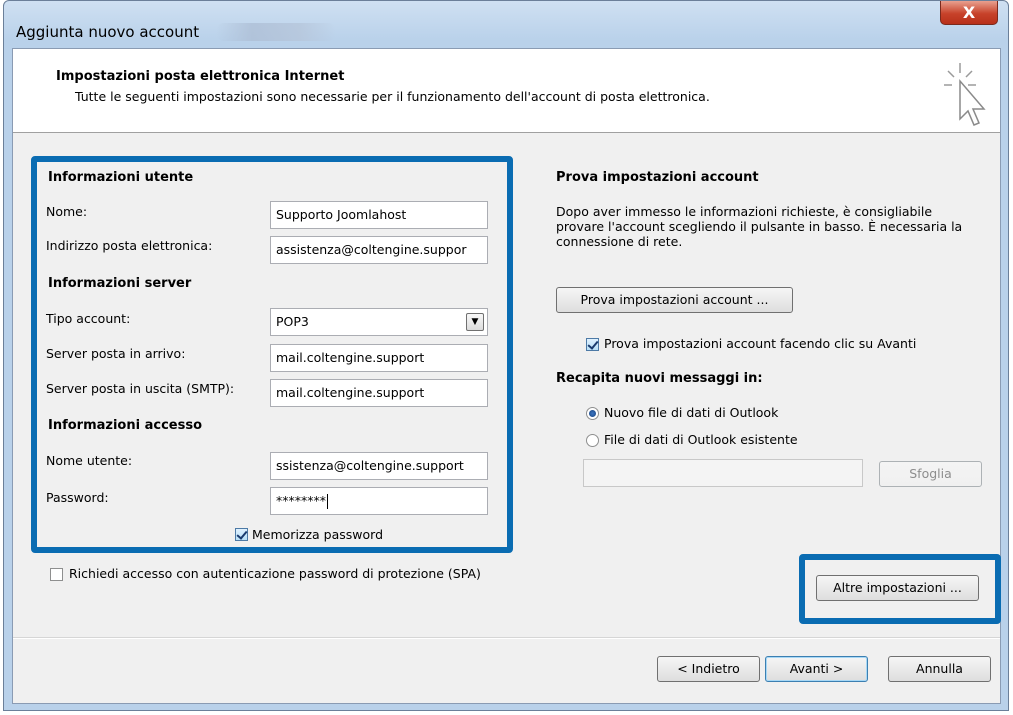 Image resolution: width=1013 pixels, height=715 pixels. Describe the element at coordinates (900, 589) in the screenshot. I see `highlight-frame-right` at that location.